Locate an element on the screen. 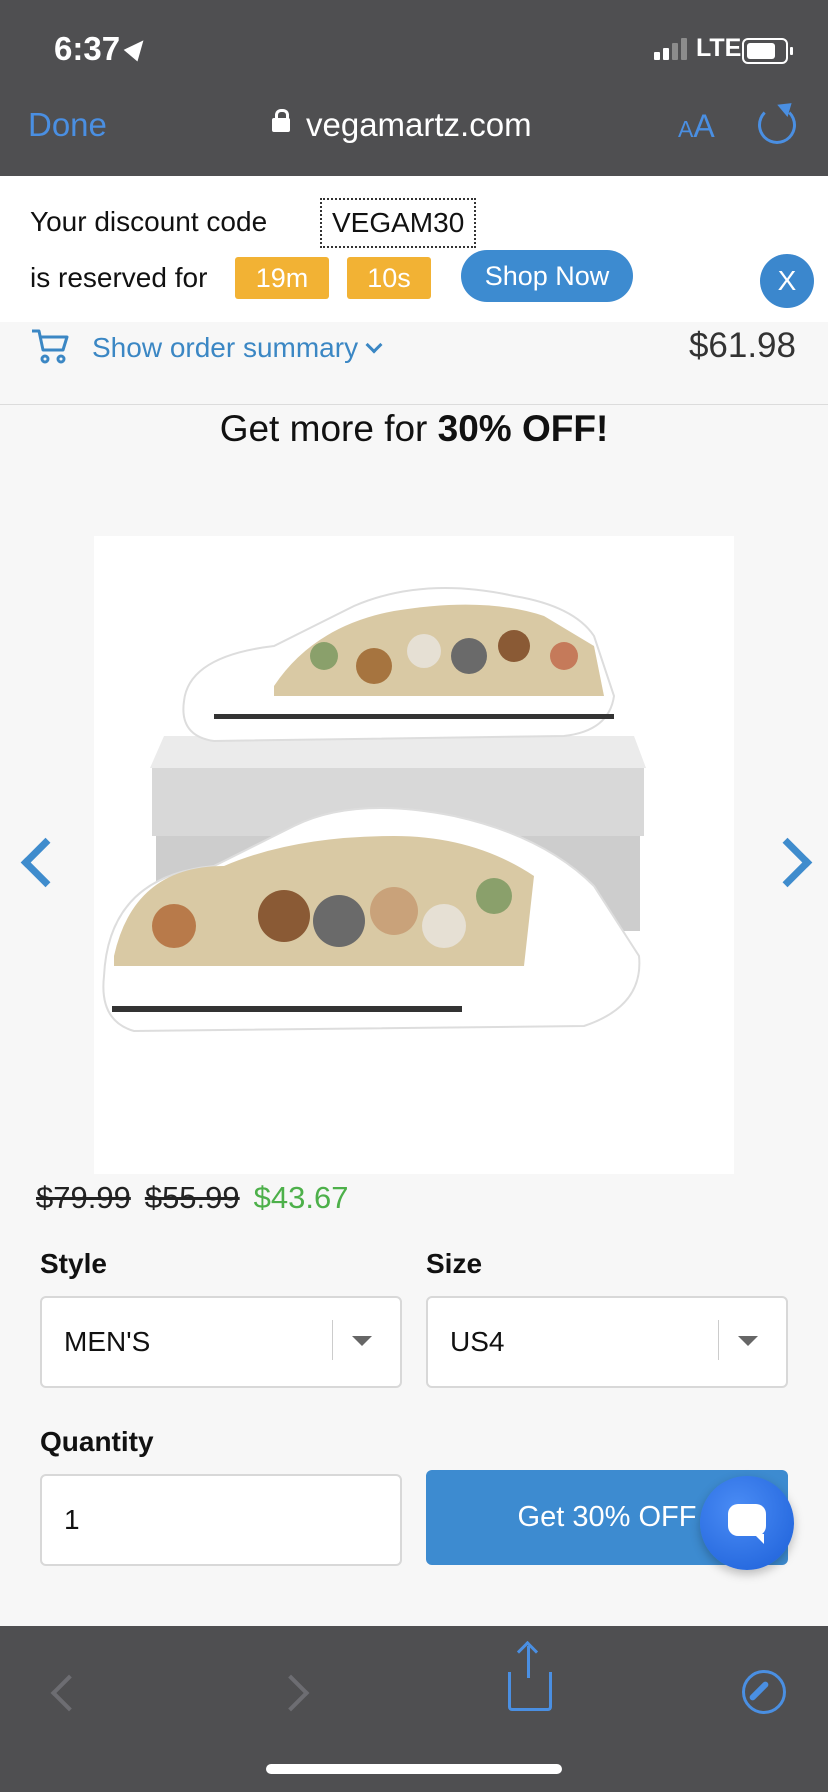 This screenshot has width=828, height=1792. show-order-summary-link: Show order summary is located at coordinates (237, 348).